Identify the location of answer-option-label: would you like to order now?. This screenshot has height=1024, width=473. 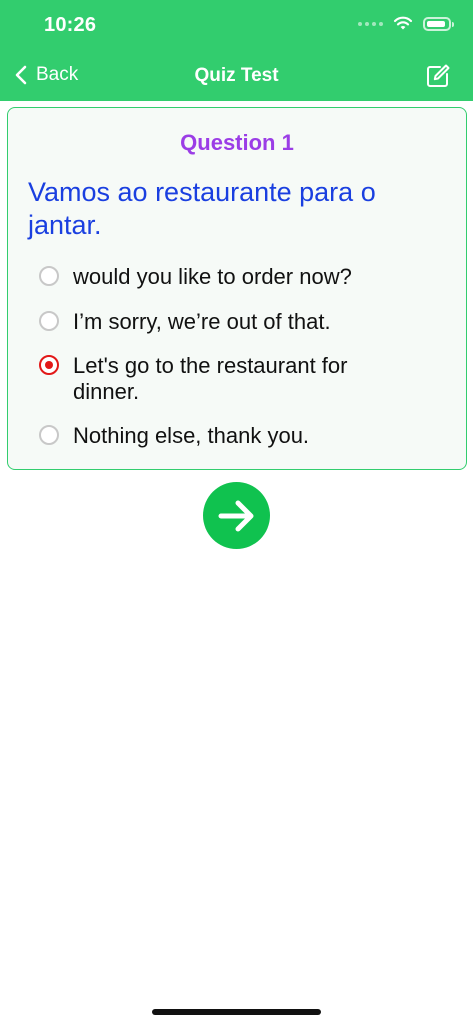
(212, 276).